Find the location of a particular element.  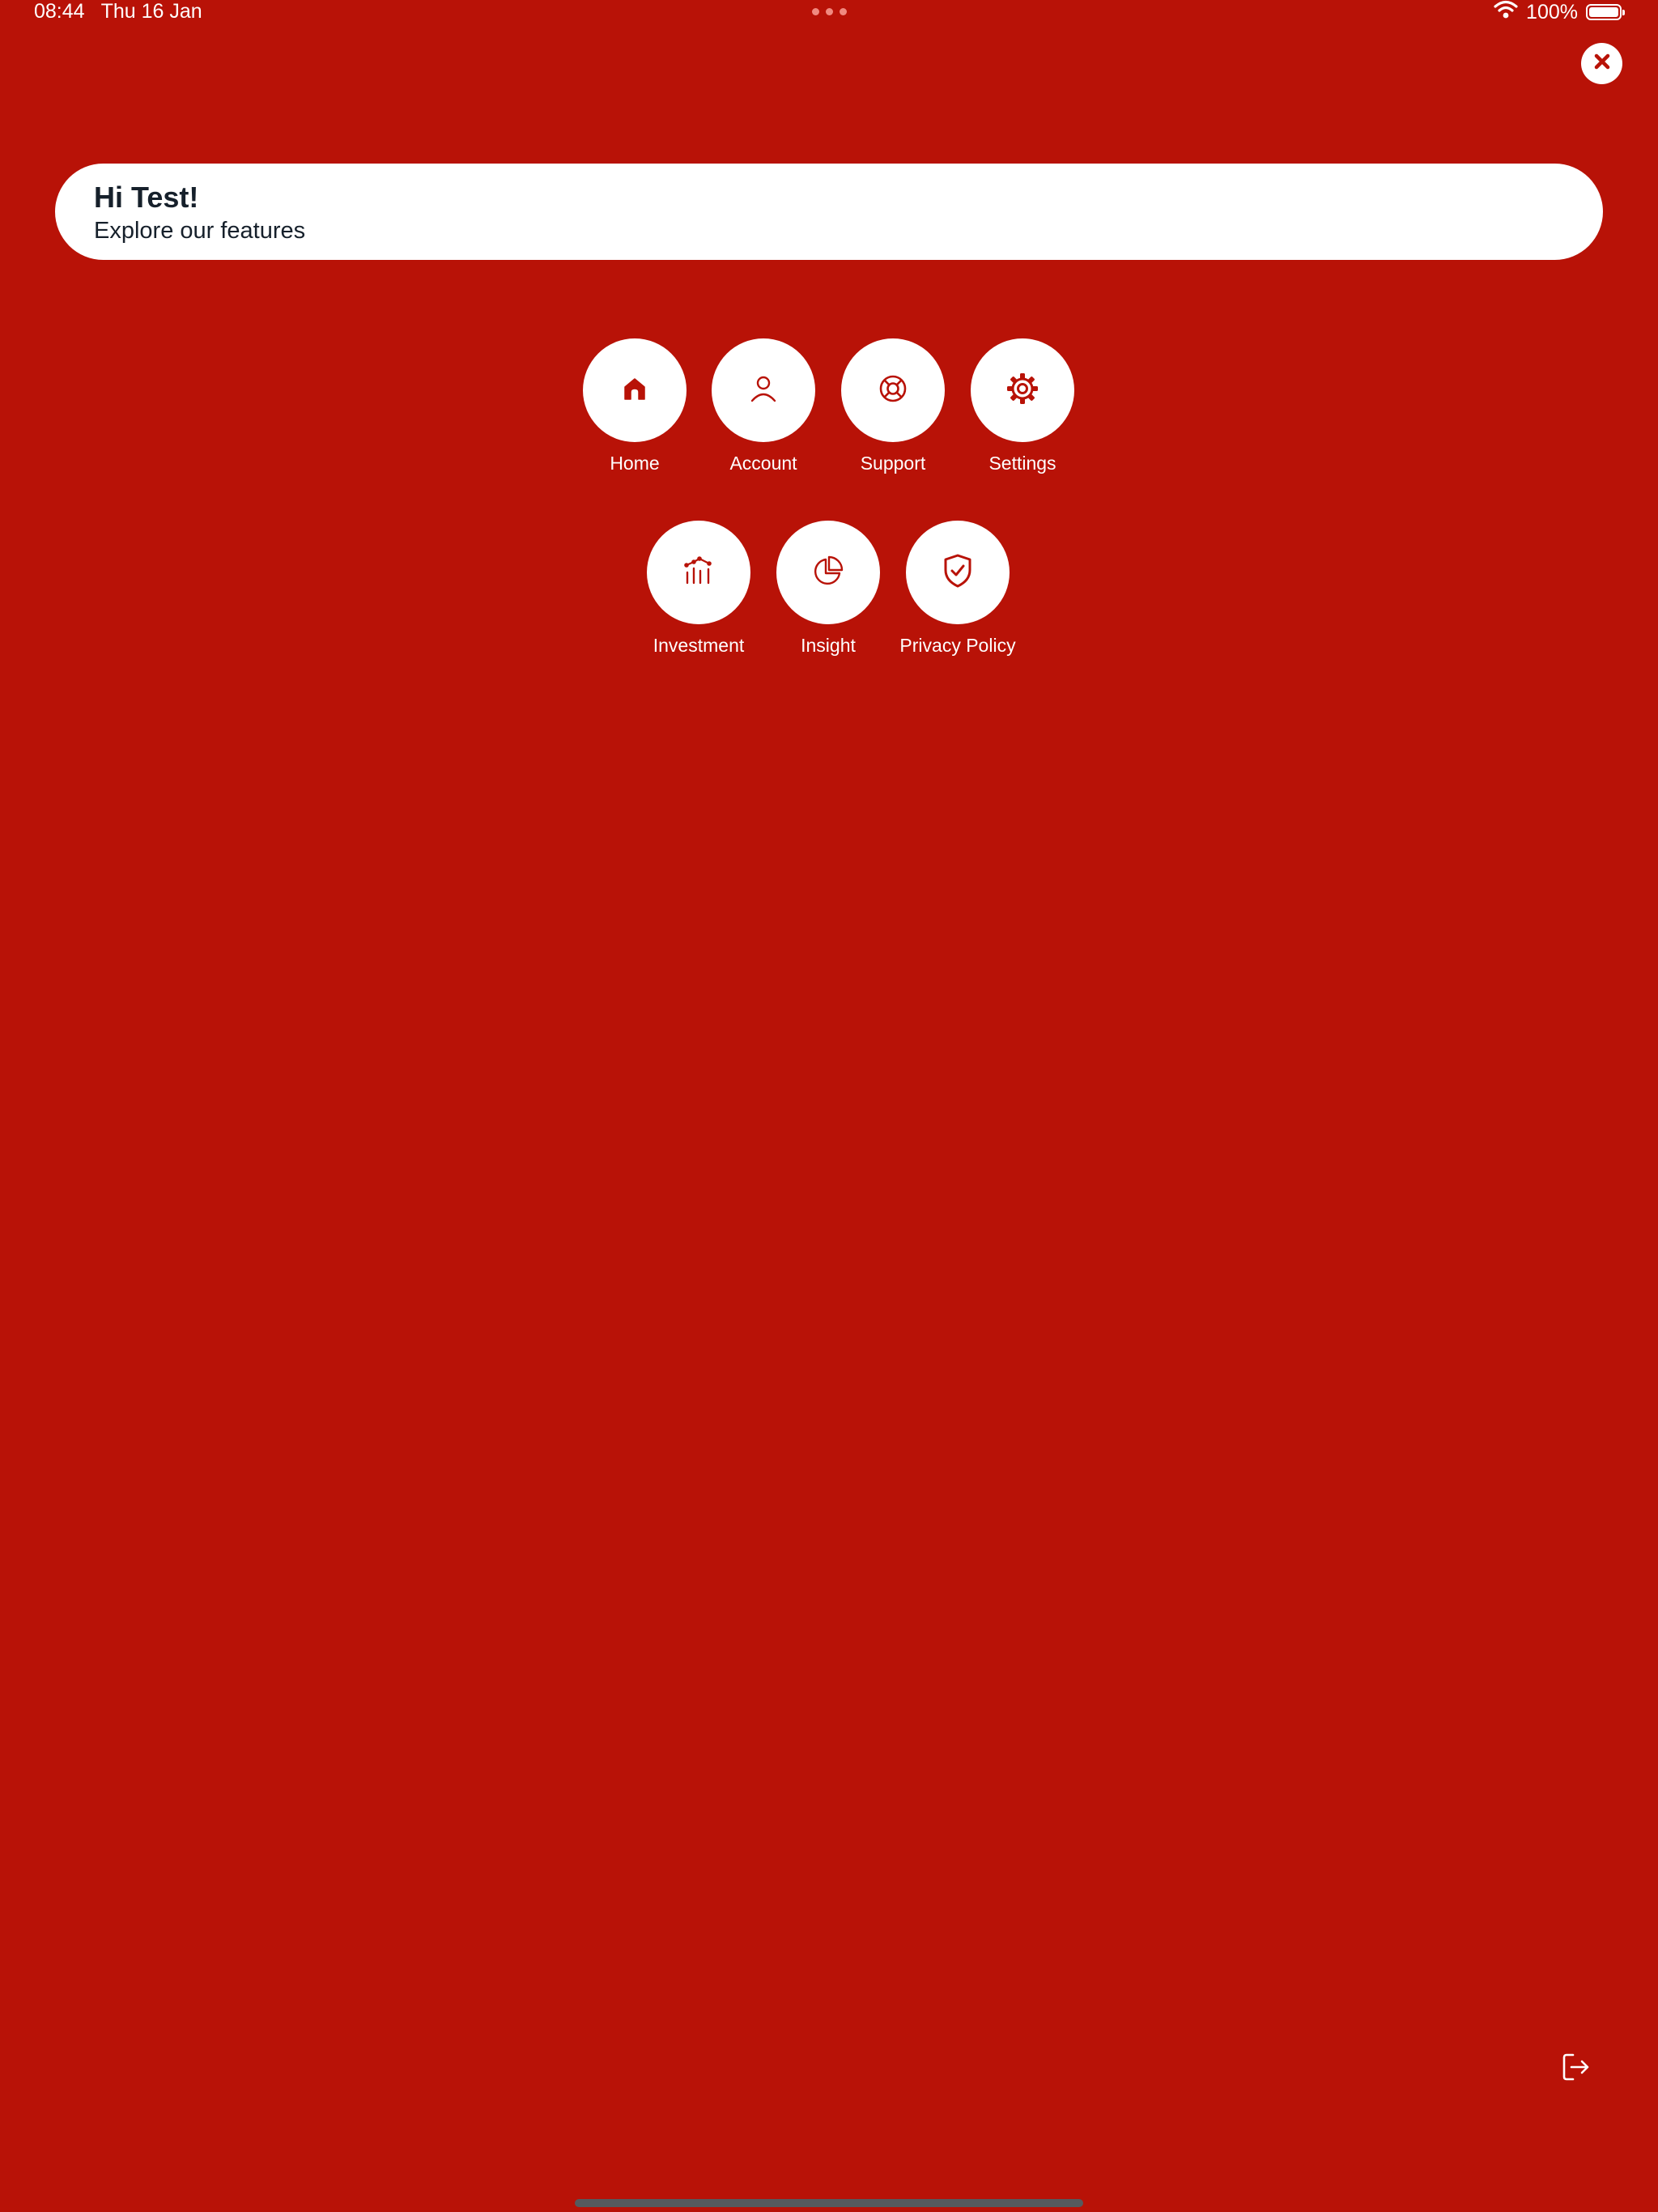

battery-level is located at coordinates (1603, 12).